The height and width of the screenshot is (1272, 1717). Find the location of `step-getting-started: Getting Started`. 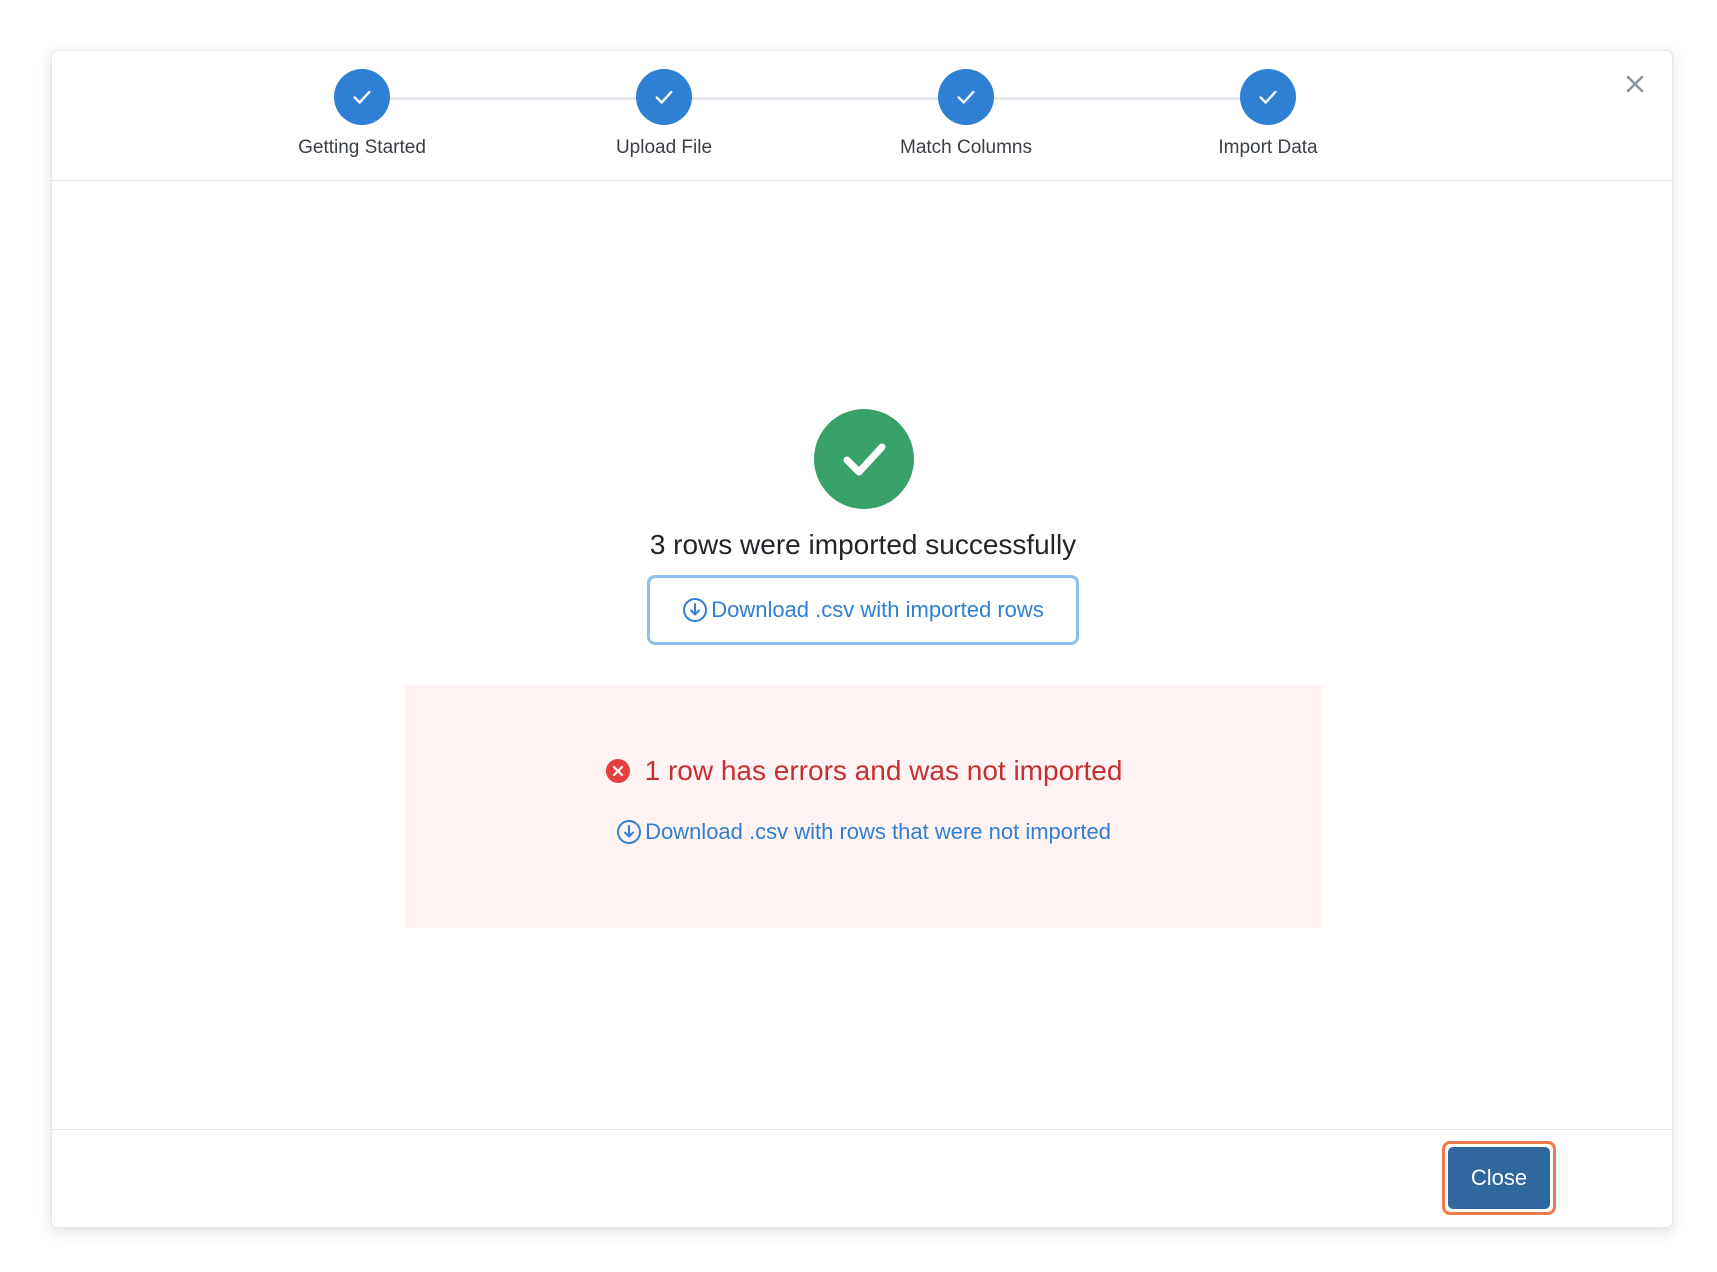

step-getting-started: Getting Started is located at coordinates (362, 114).